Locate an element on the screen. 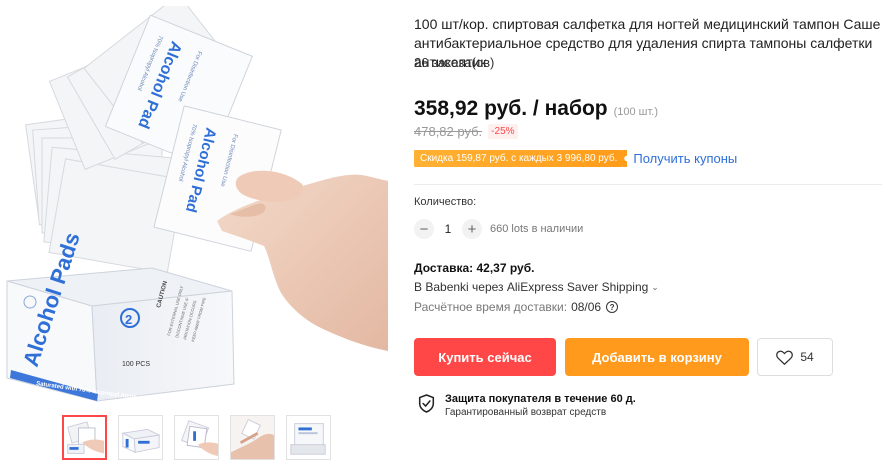  chevron-down-icon: ⌄ is located at coordinates (655, 286).